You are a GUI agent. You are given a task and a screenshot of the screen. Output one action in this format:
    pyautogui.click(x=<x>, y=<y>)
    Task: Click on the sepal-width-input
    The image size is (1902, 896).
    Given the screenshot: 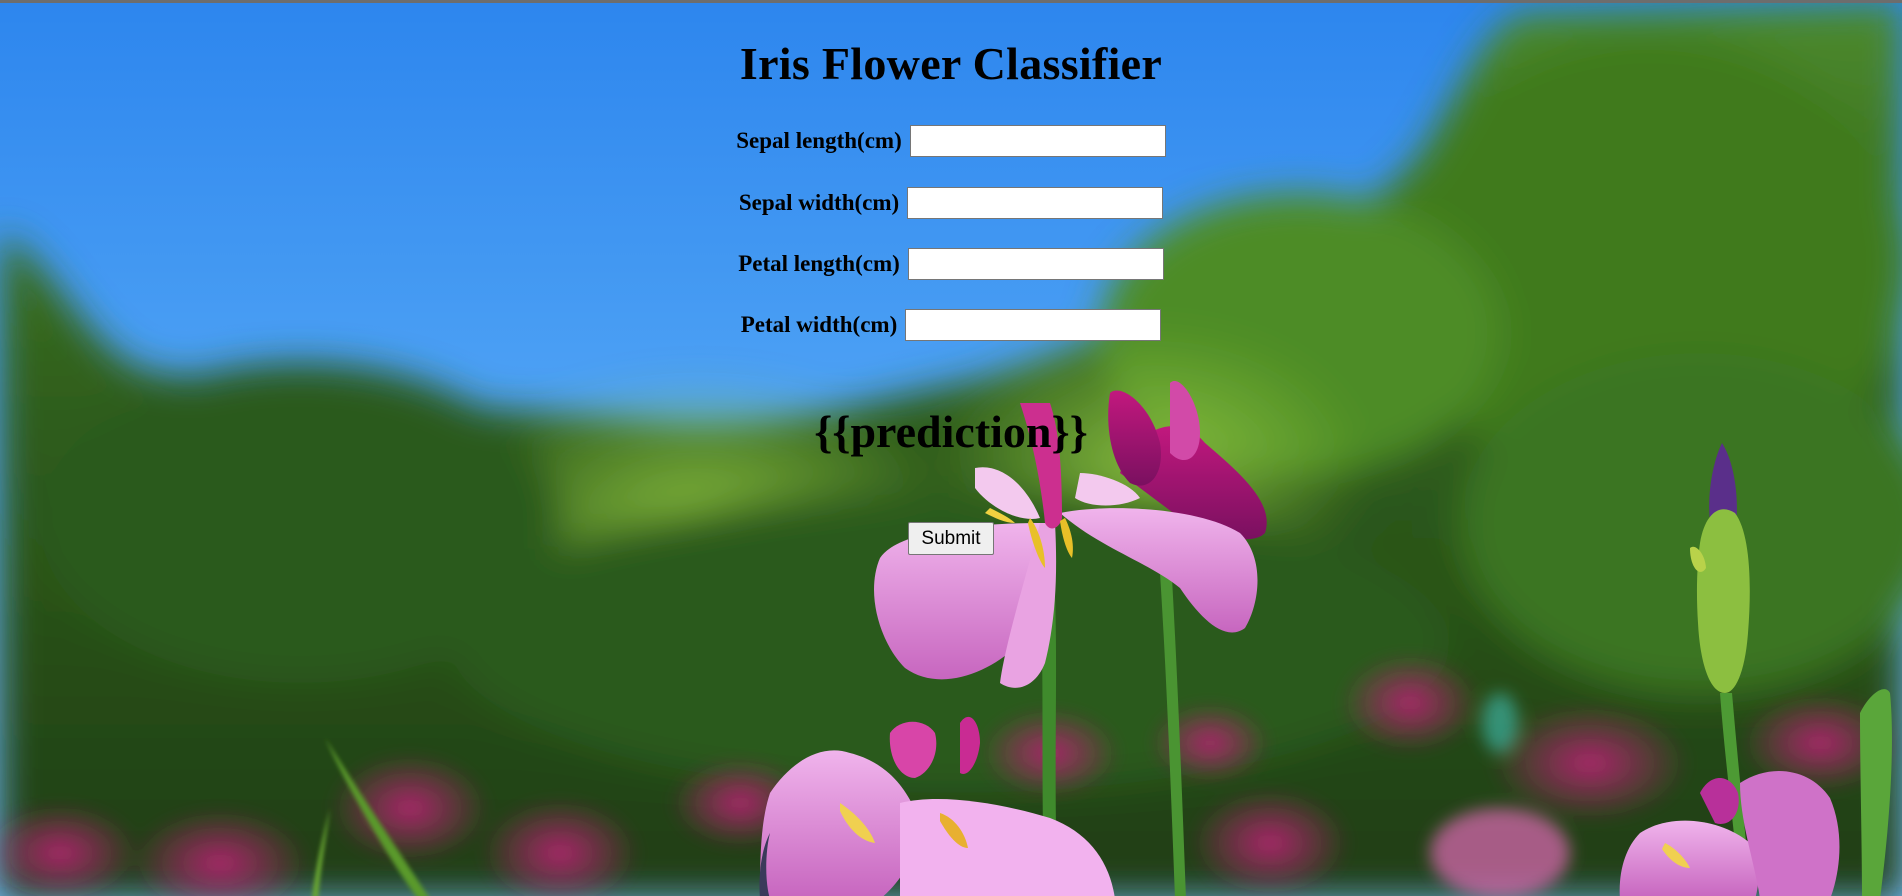 What is the action you would take?
    pyautogui.click(x=1035, y=203)
    